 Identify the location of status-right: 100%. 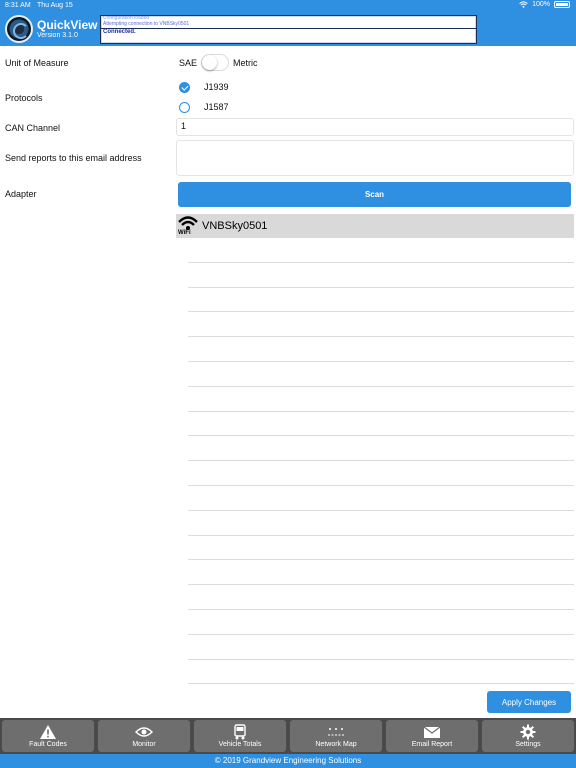
(544, 4).